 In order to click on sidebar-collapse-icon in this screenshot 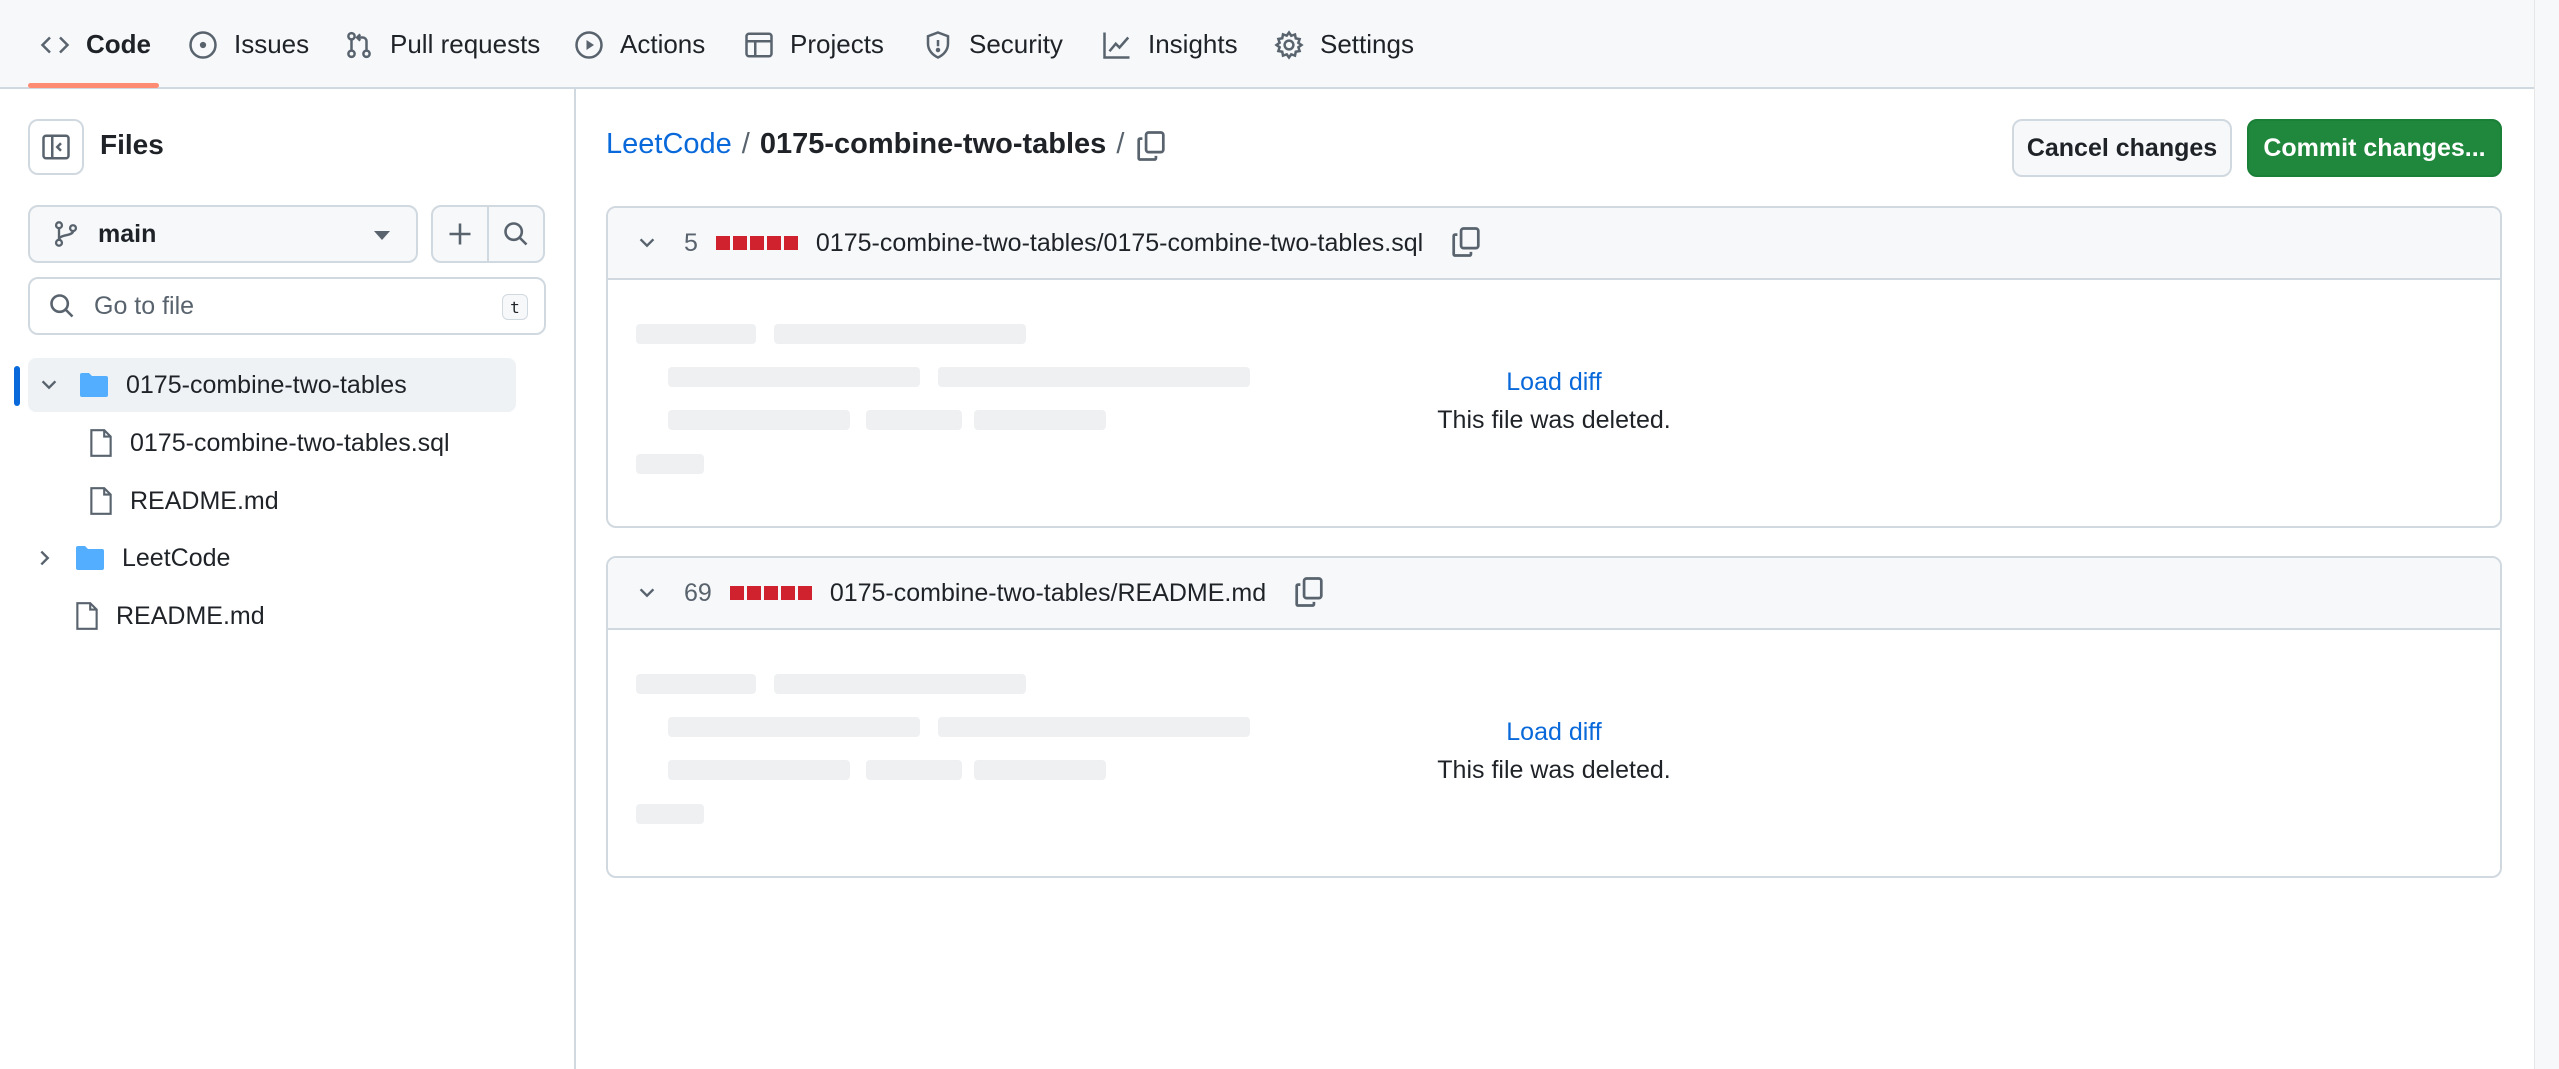, I will do `click(56, 147)`.